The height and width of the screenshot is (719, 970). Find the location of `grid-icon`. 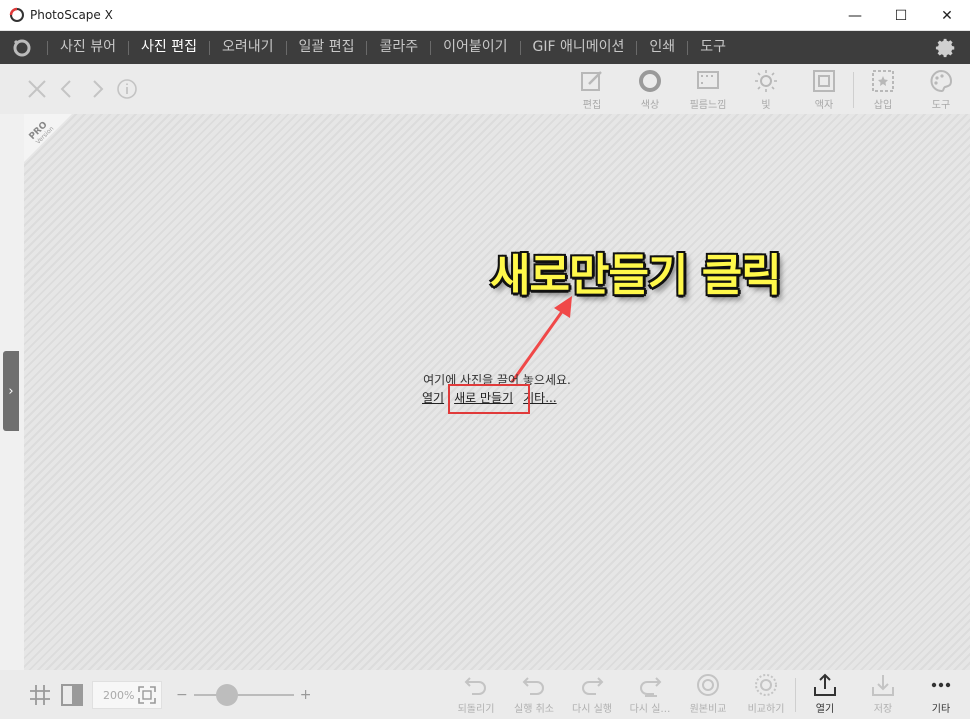

grid-icon is located at coordinates (40, 695).